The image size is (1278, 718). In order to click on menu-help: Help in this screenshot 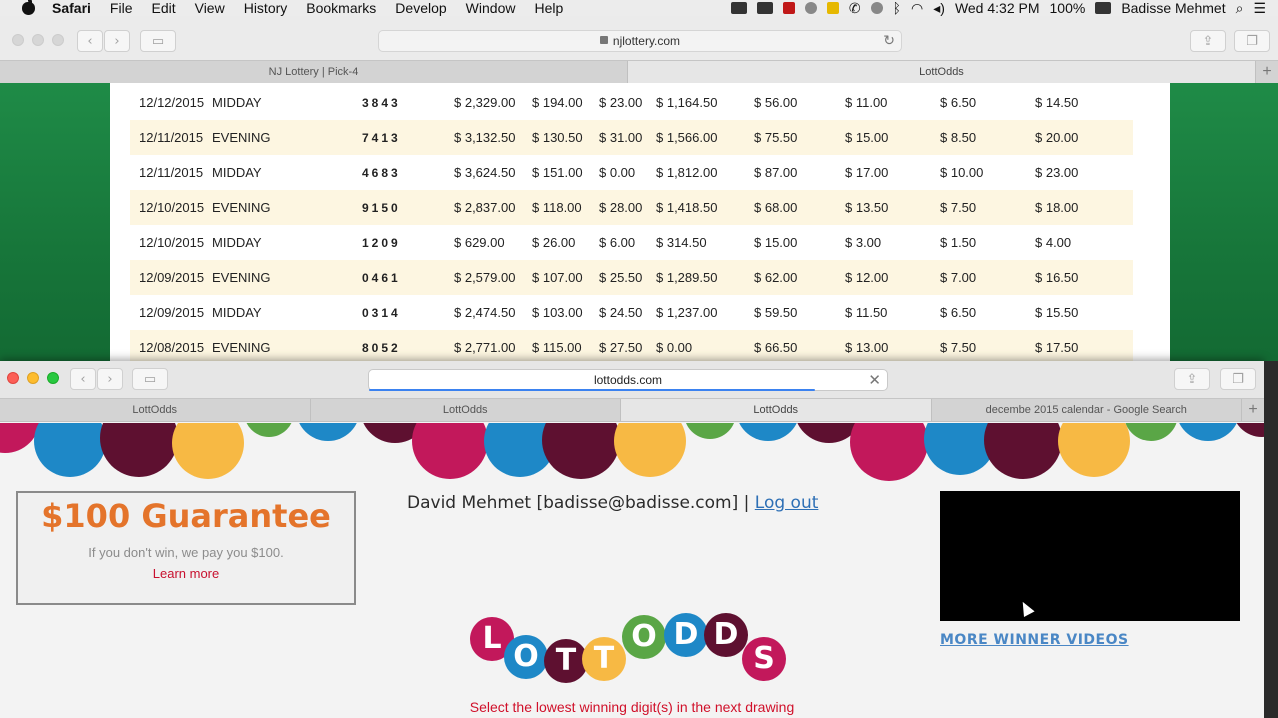, I will do `click(548, 8)`.